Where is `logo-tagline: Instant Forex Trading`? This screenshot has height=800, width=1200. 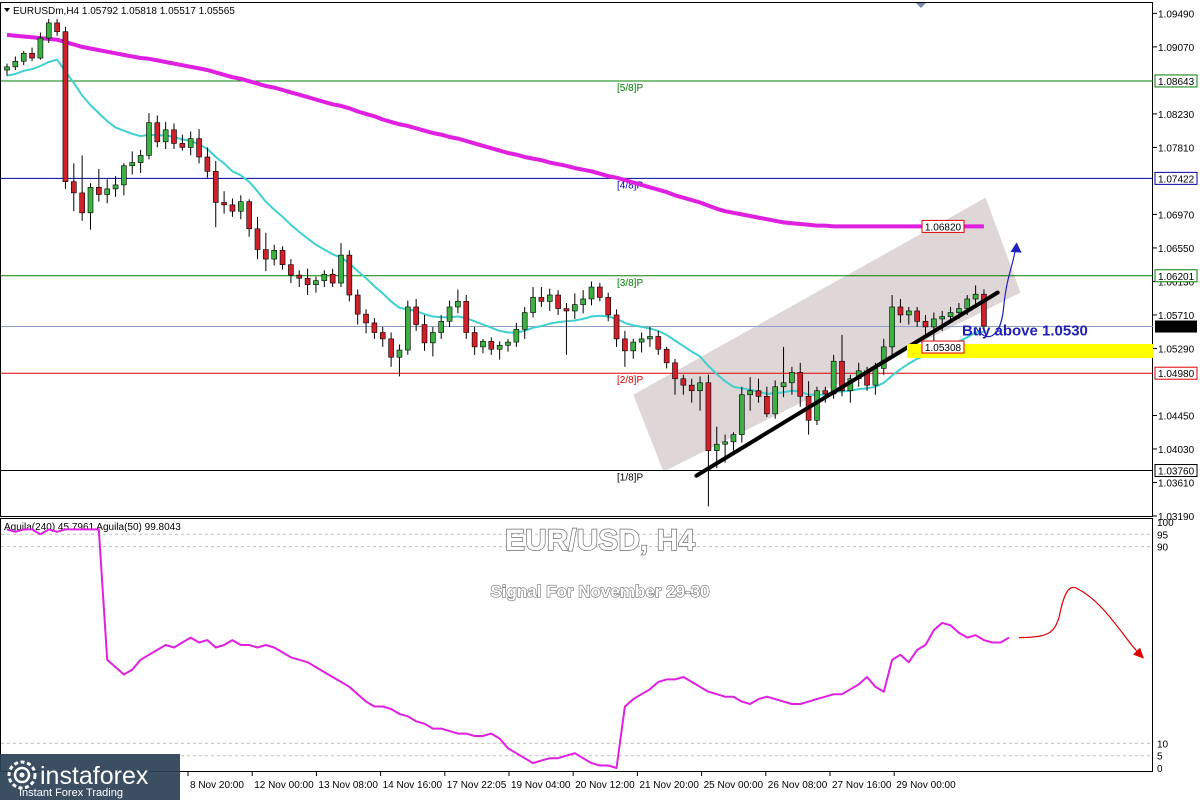 logo-tagline: Instant Forex Trading is located at coordinates (71, 793).